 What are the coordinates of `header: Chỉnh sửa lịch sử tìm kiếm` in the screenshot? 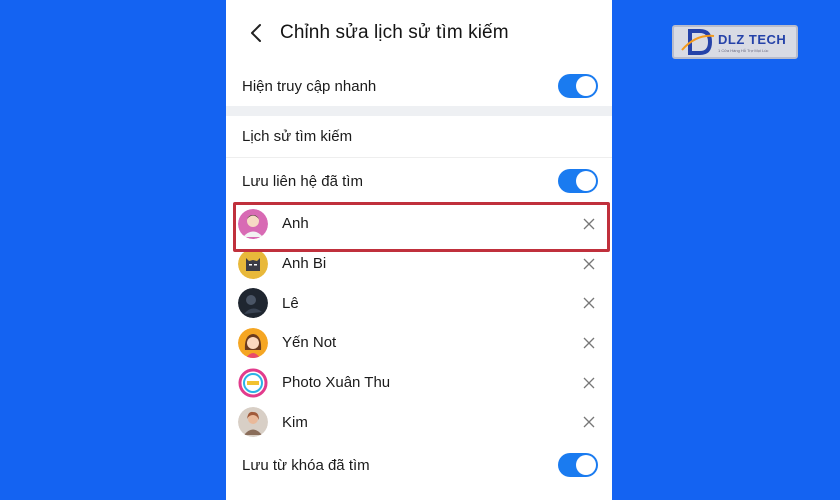 It's located at (419, 33).